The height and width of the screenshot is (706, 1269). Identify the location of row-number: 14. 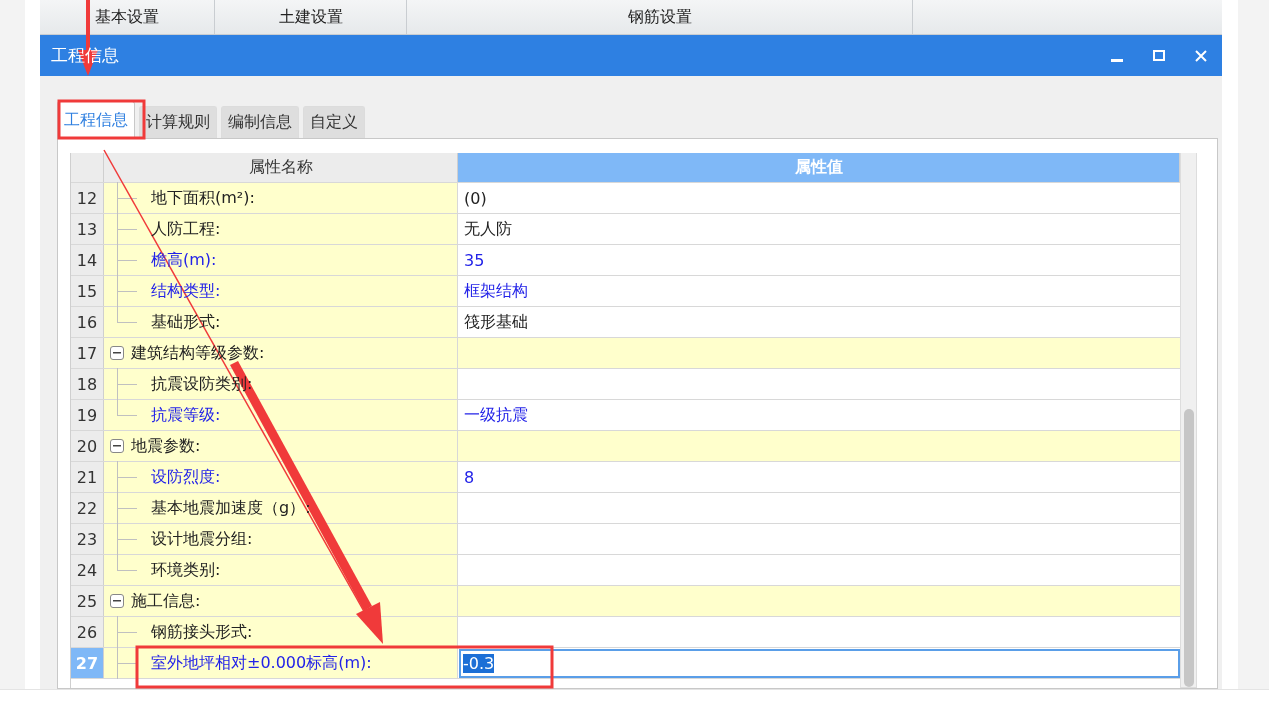
(87, 260).